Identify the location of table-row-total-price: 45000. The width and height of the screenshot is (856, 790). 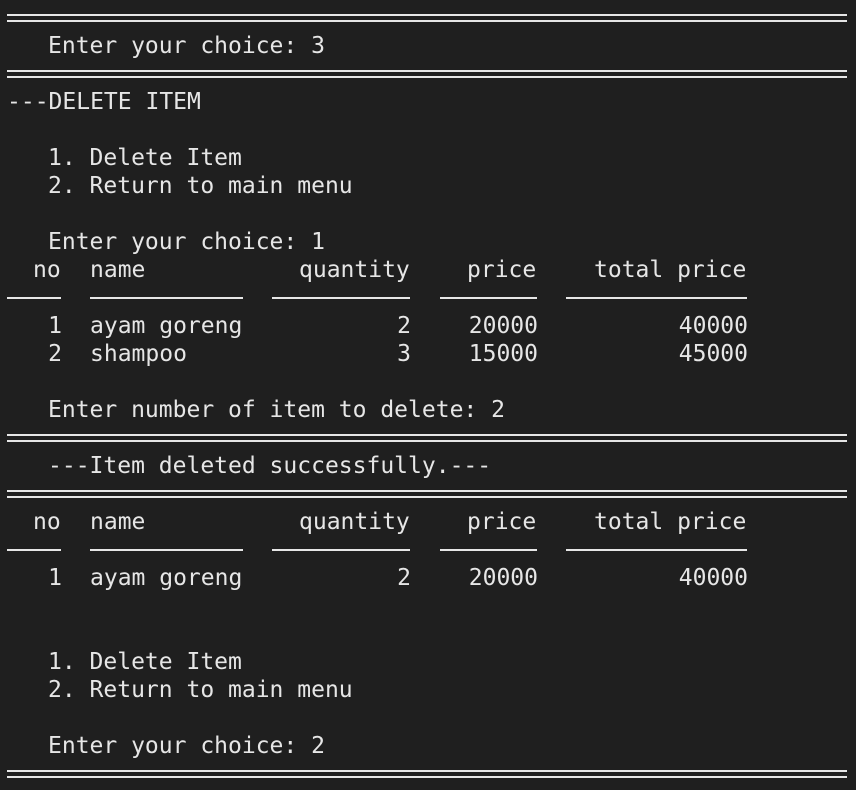
(713, 354).